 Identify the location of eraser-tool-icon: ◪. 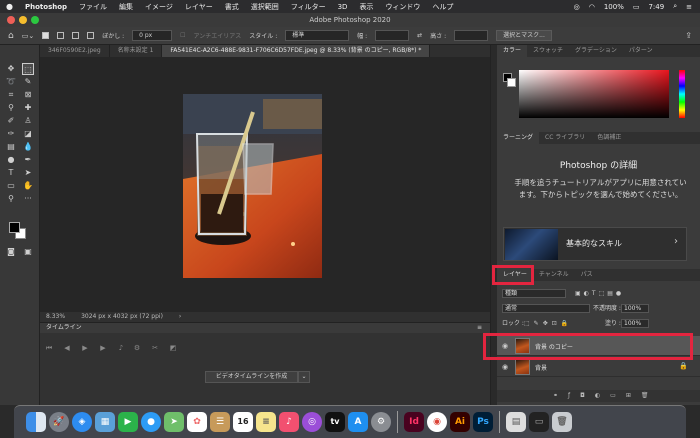
(28, 134).